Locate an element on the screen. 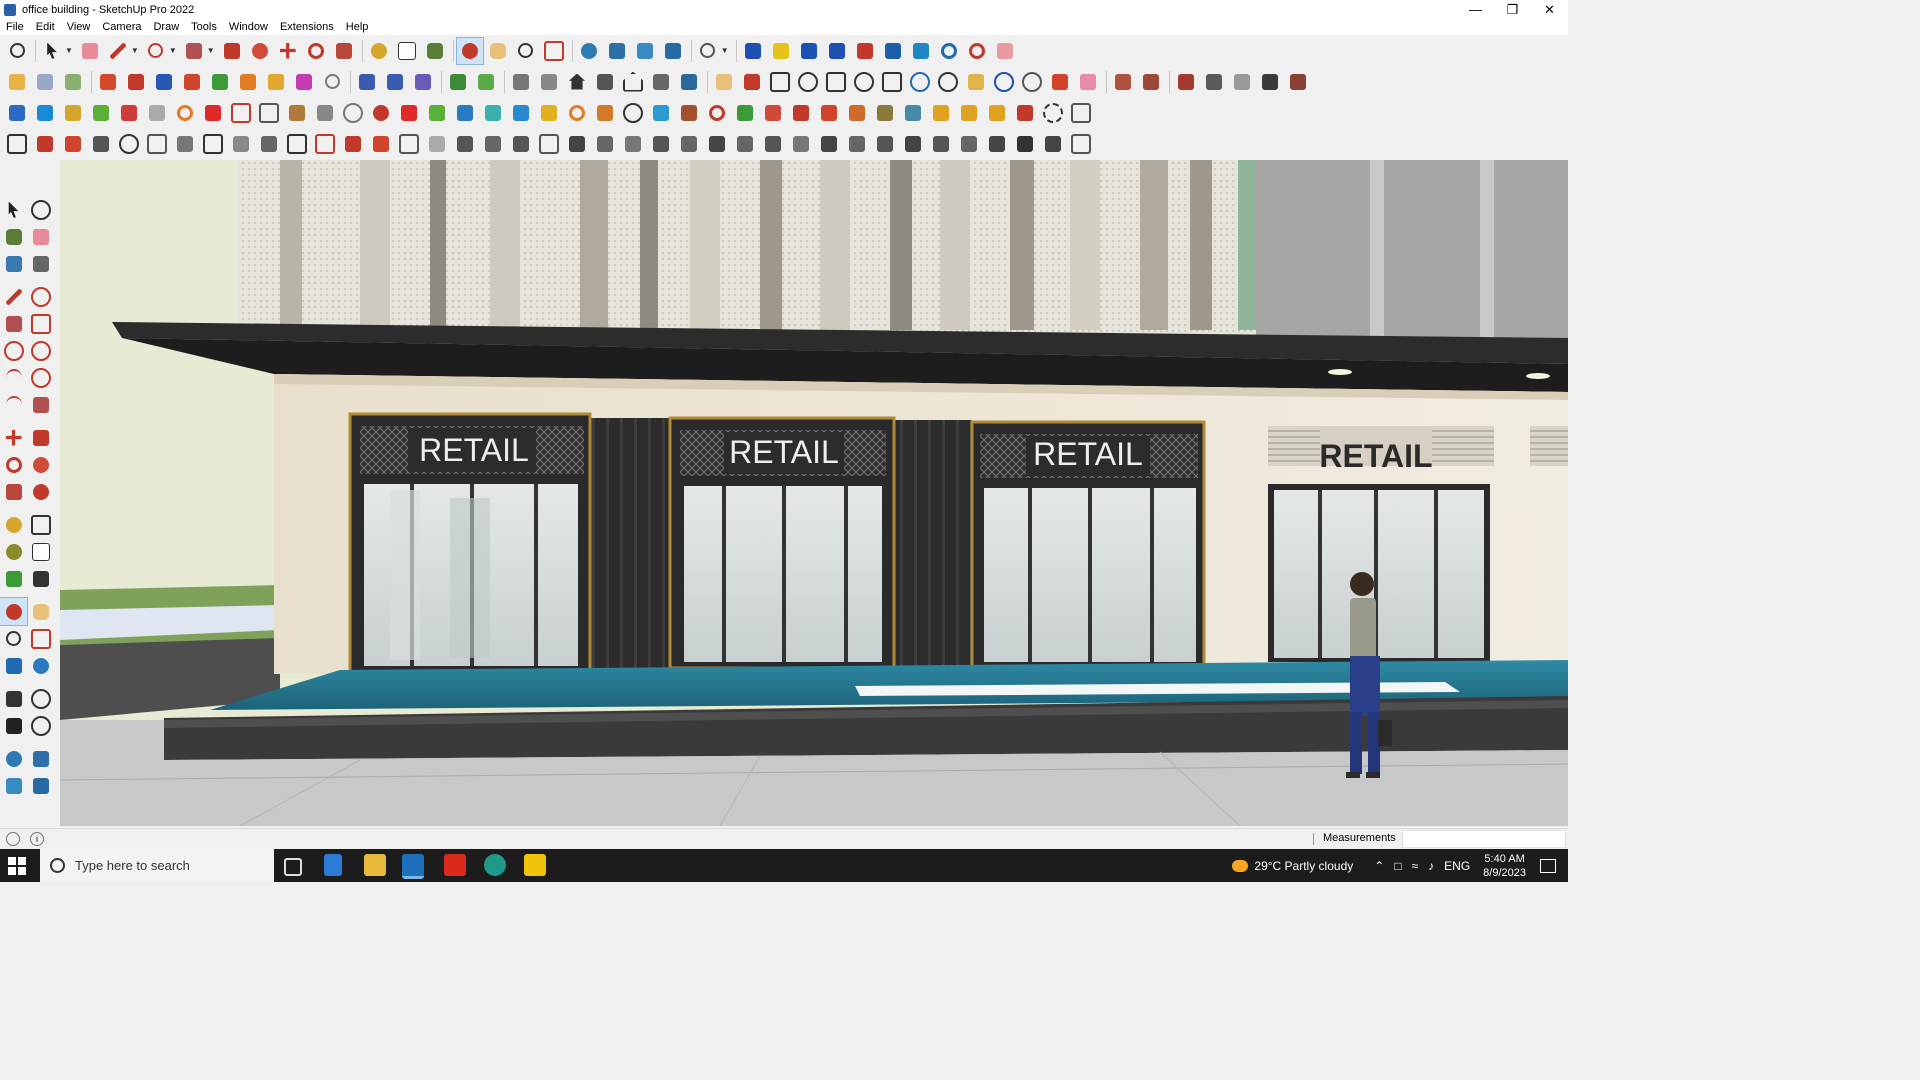  tool-4-6-icon is located at coordinates (157, 144).